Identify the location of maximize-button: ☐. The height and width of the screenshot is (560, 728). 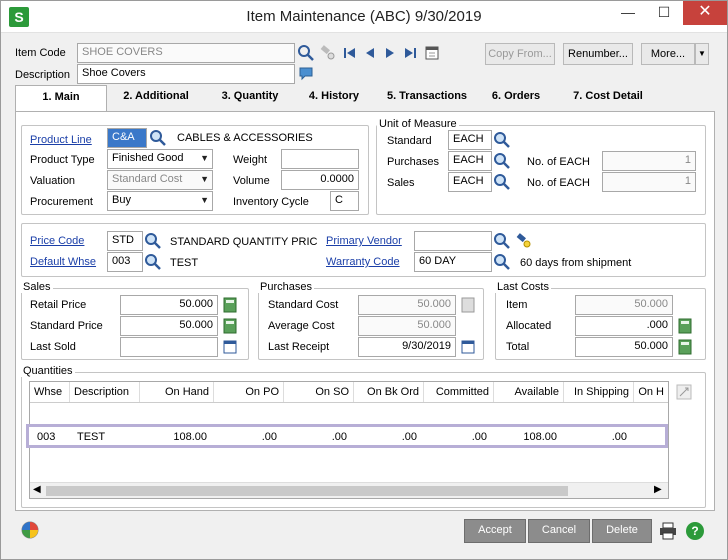
(664, 13).